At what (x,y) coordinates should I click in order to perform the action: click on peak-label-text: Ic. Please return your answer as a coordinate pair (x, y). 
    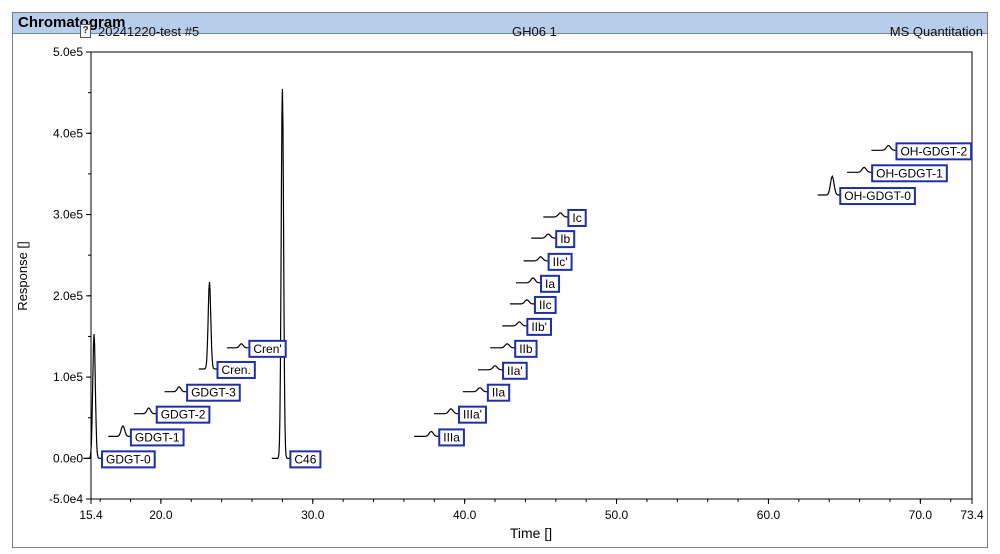
    Looking at the image, I should click on (576, 218).